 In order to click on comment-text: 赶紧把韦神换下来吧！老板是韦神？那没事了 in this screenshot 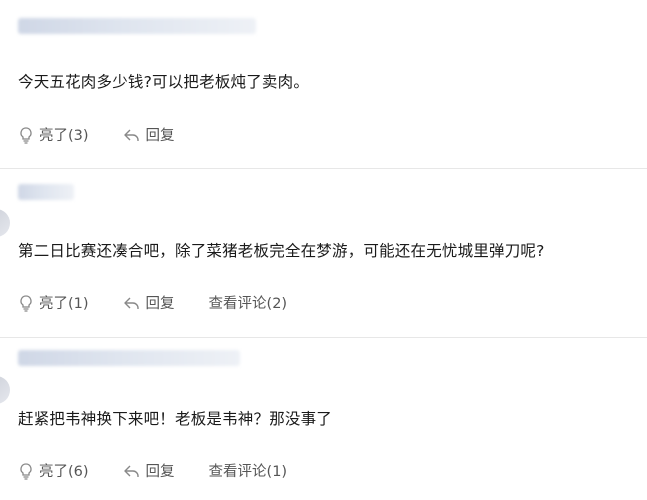, I will do `click(175, 419)`.